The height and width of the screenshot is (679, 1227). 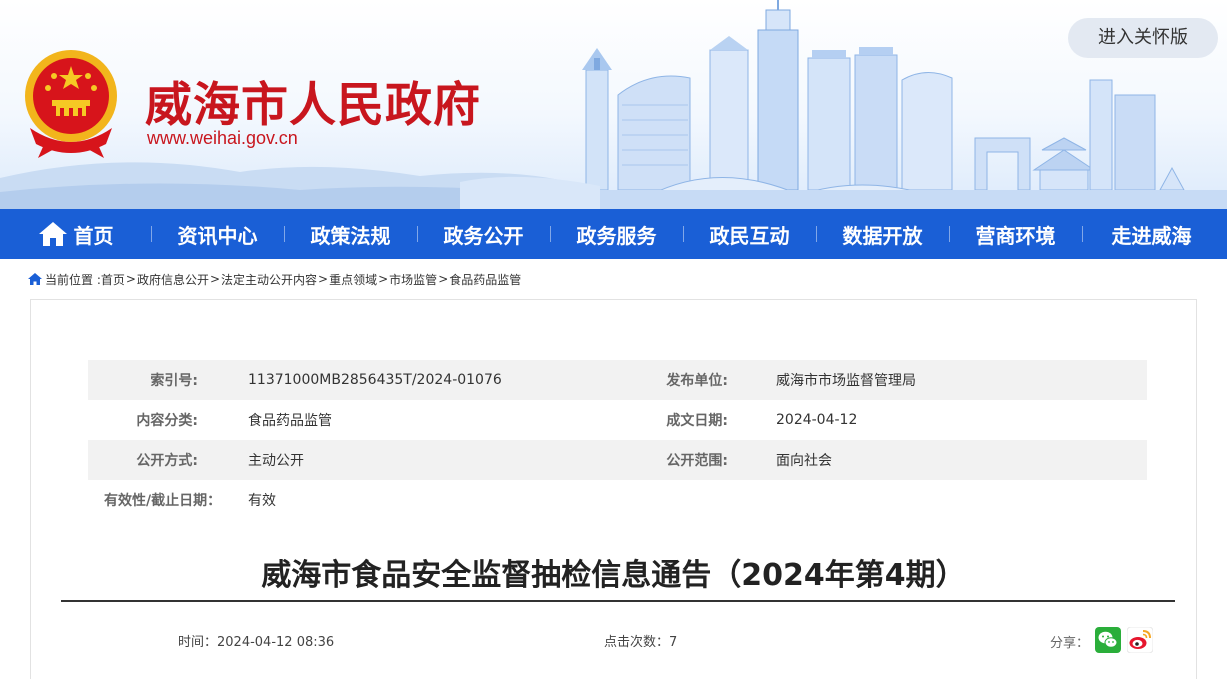 I want to click on nav-item-label: 政策法规, so click(x=350, y=235).